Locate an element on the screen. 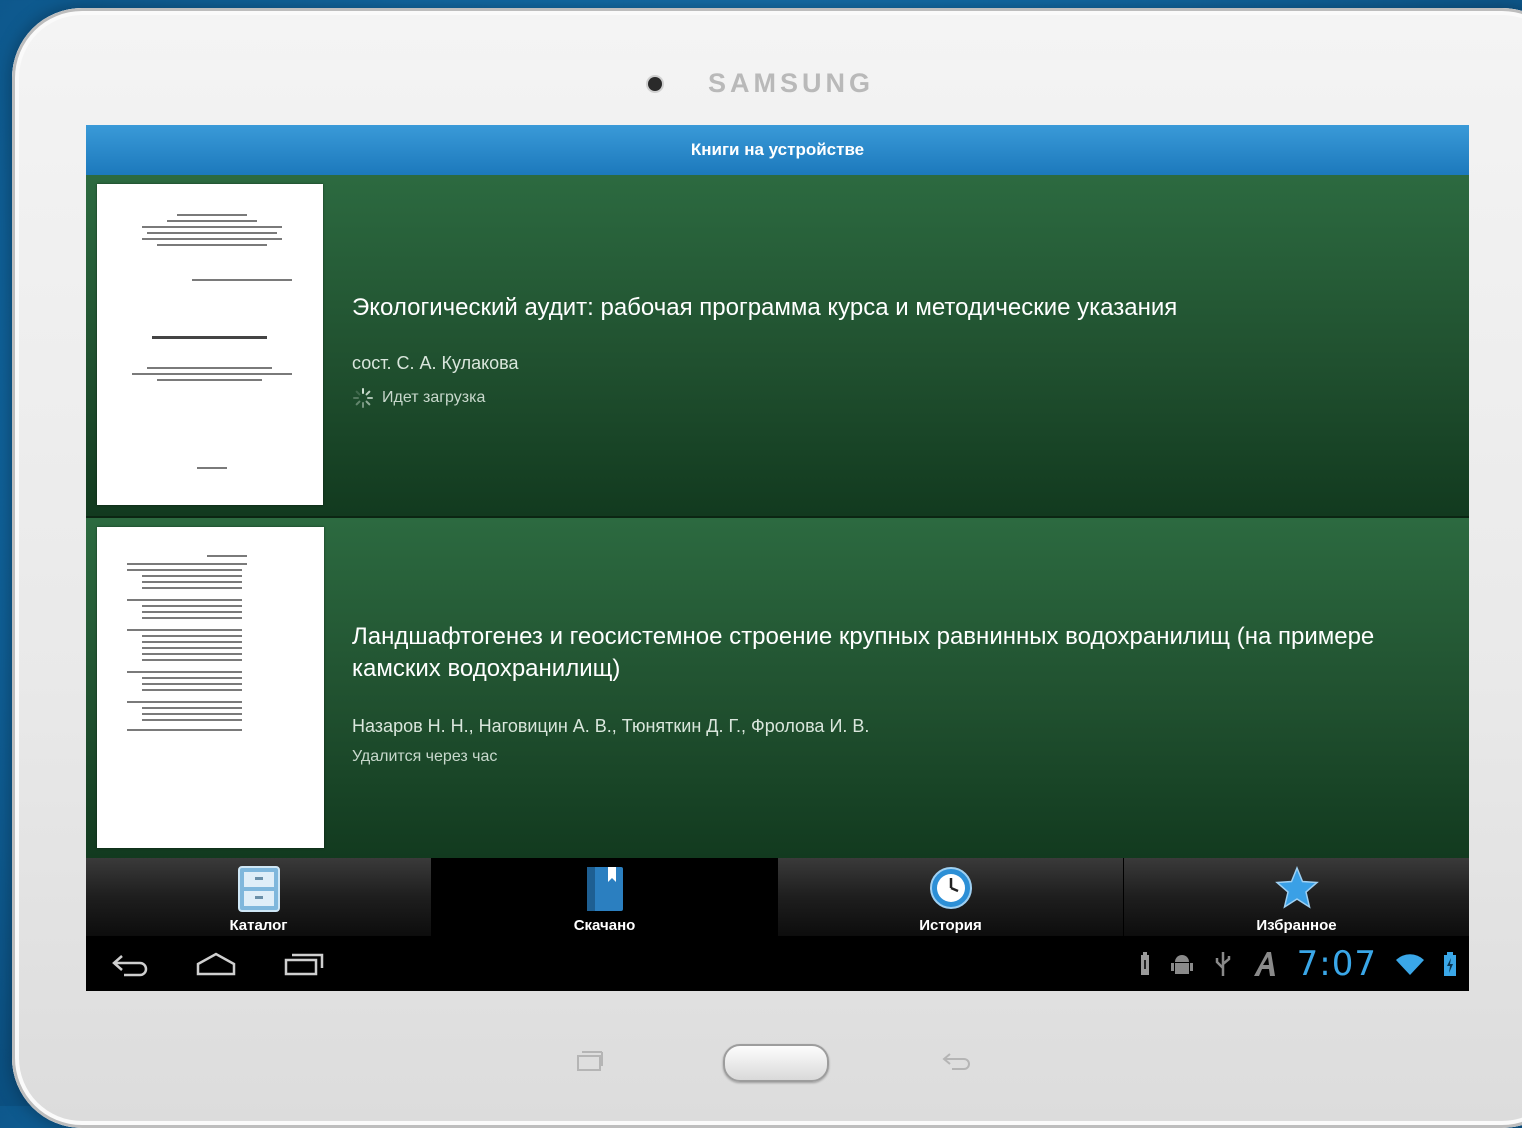  tab-label: История is located at coordinates (950, 925).